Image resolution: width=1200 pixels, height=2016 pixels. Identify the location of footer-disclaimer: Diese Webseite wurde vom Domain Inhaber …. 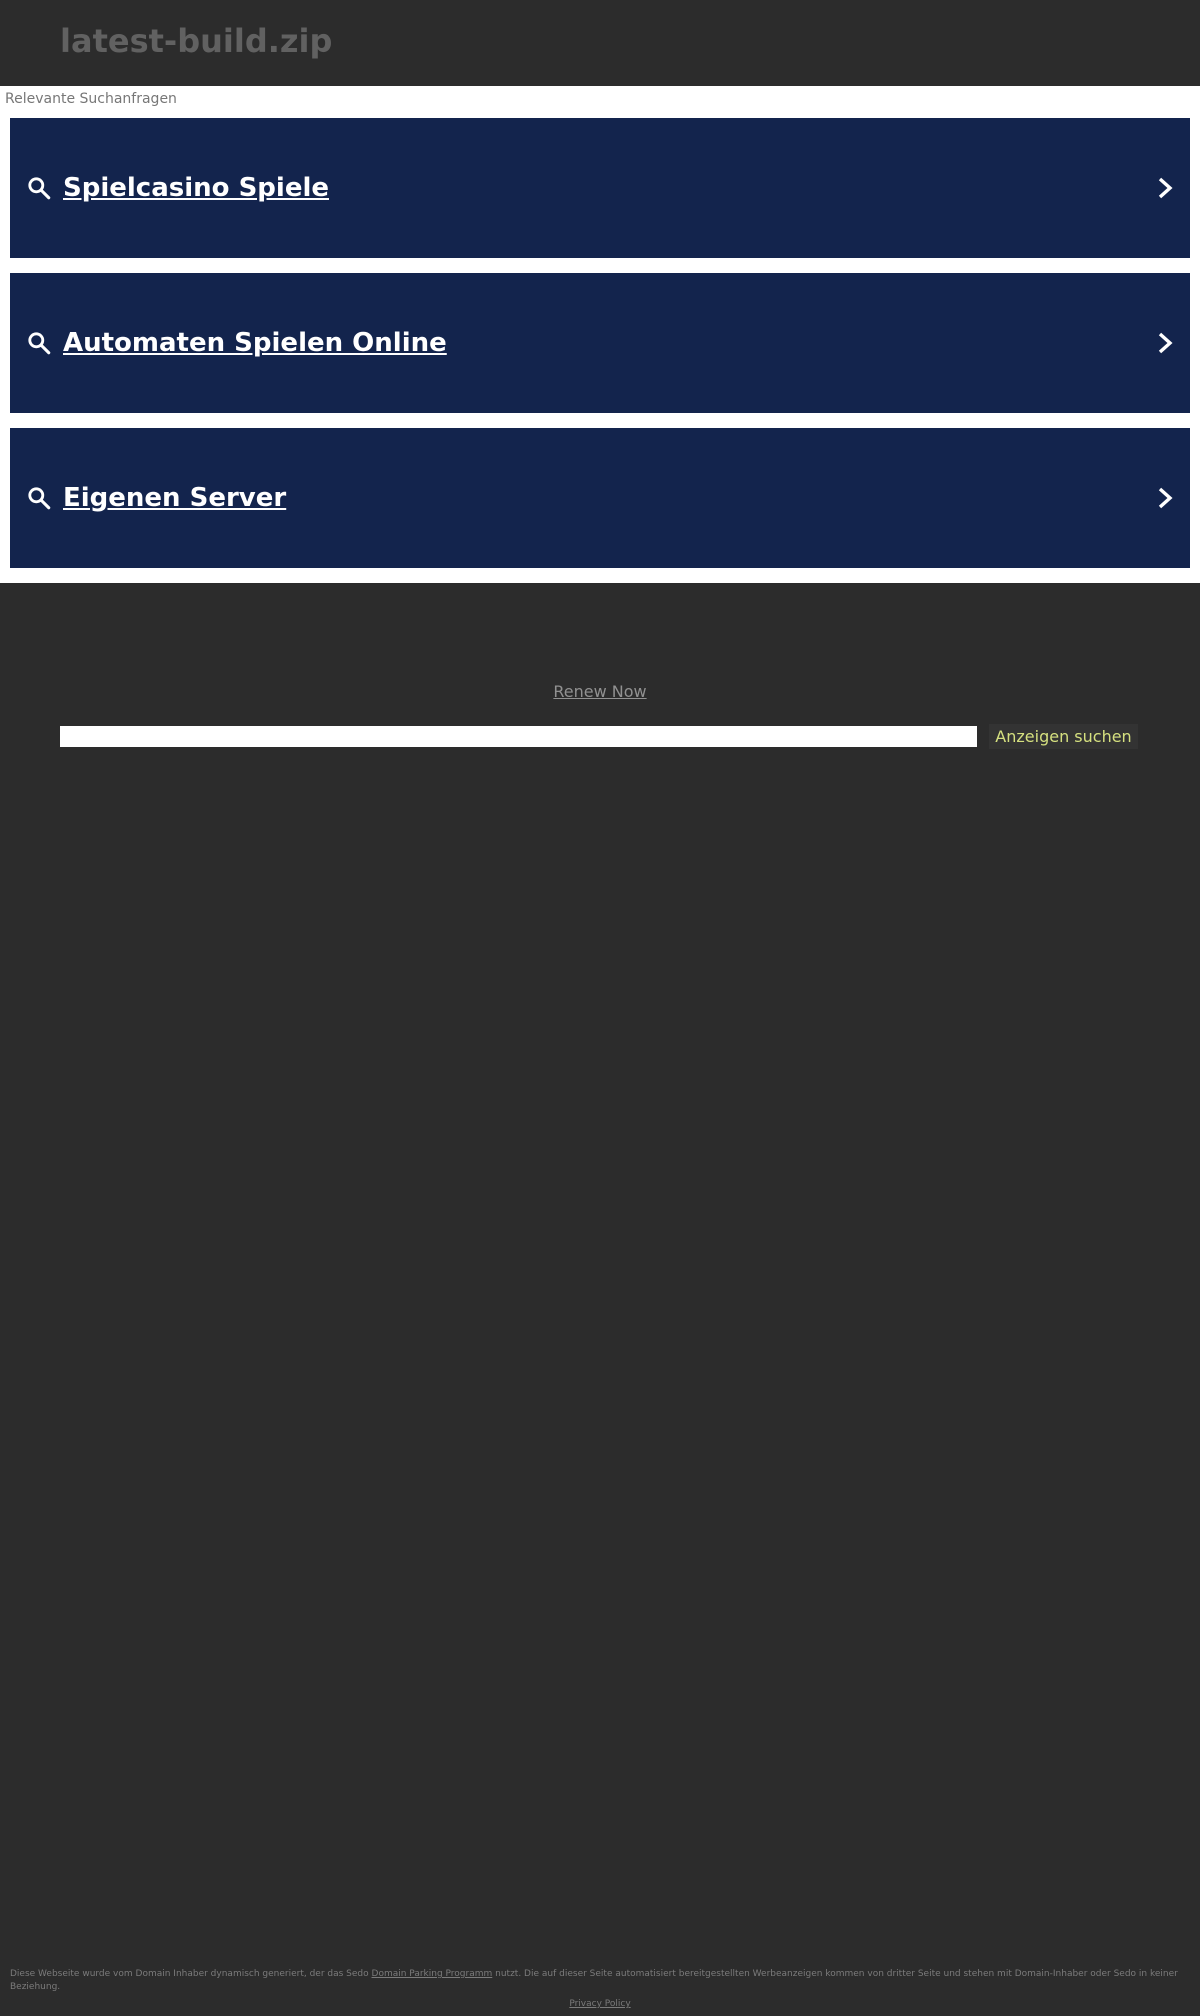
(600, 1981).